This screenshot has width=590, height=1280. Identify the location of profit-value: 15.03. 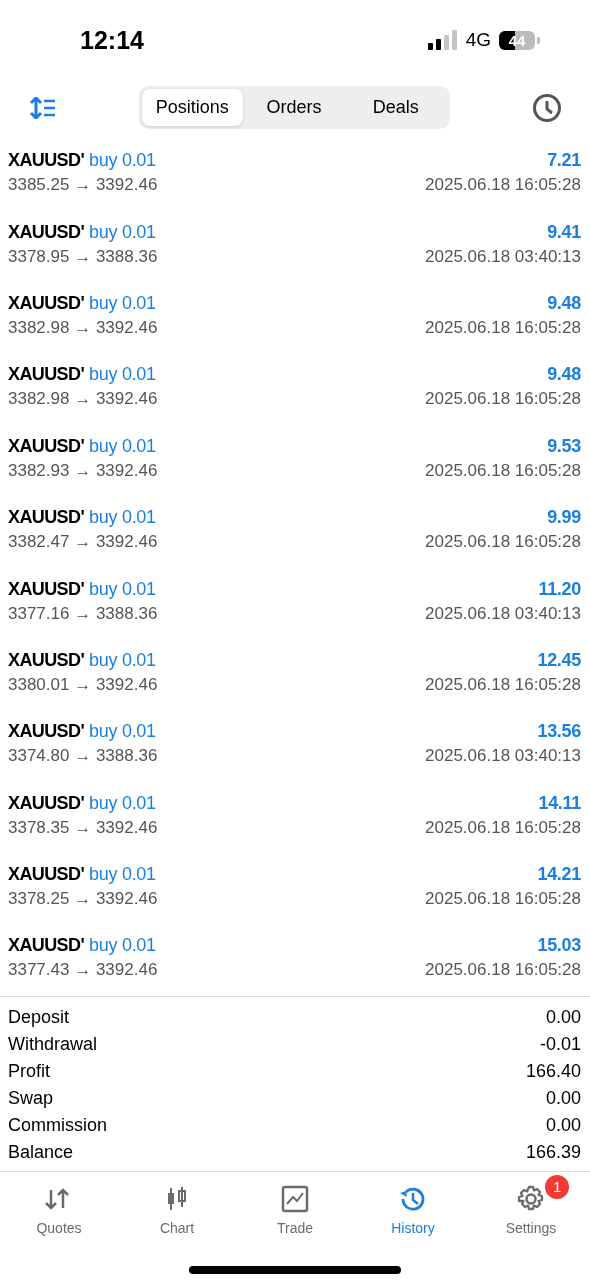
(559, 946).